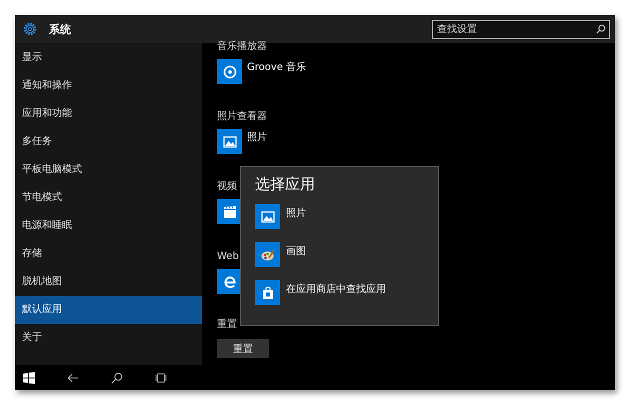 The height and width of the screenshot is (406, 631). I want to click on section-heading: 视频, so click(227, 187).